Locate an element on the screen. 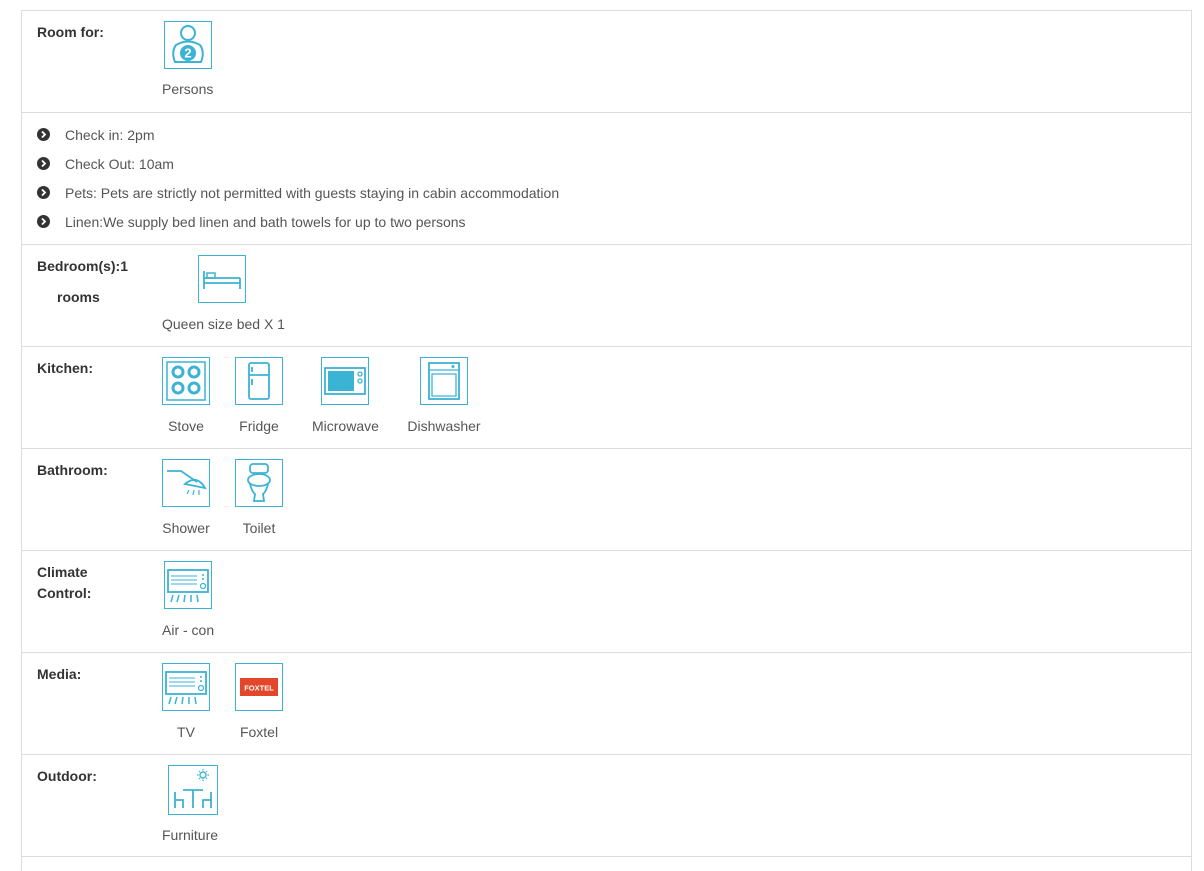 The width and height of the screenshot is (1204, 871). microwave-icon is located at coordinates (345, 381).